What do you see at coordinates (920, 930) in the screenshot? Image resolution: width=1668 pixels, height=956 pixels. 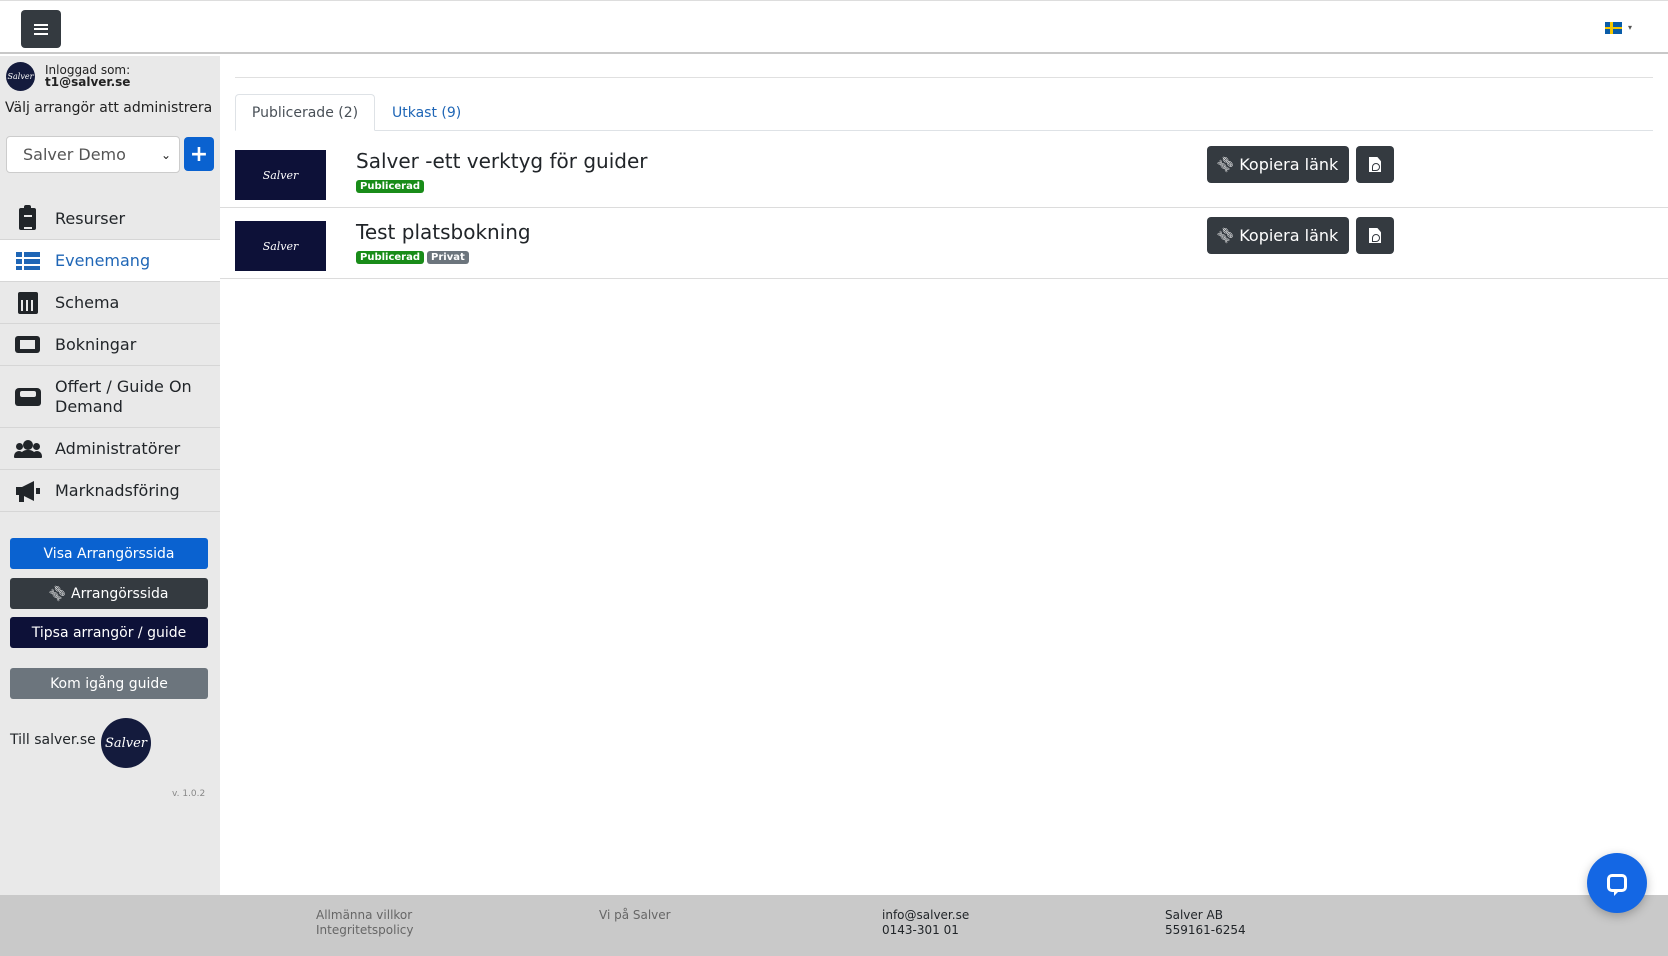 I see `phone-text: 0143-301 01` at bounding box center [920, 930].